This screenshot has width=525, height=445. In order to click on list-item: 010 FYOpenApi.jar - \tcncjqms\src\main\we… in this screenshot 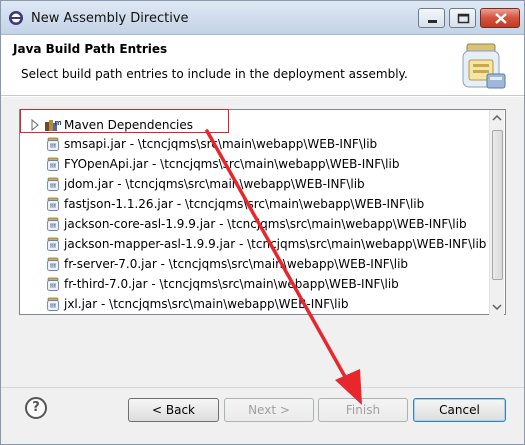, I will do `click(255, 164)`.